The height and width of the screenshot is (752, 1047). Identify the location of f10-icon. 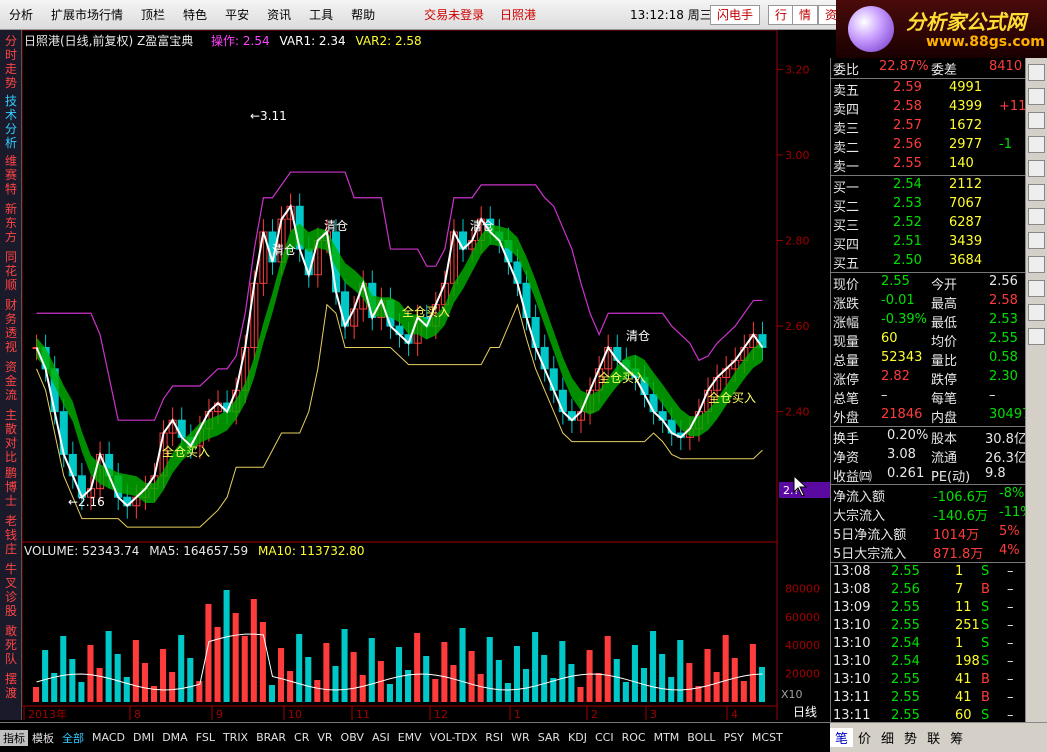
(1036, 192).